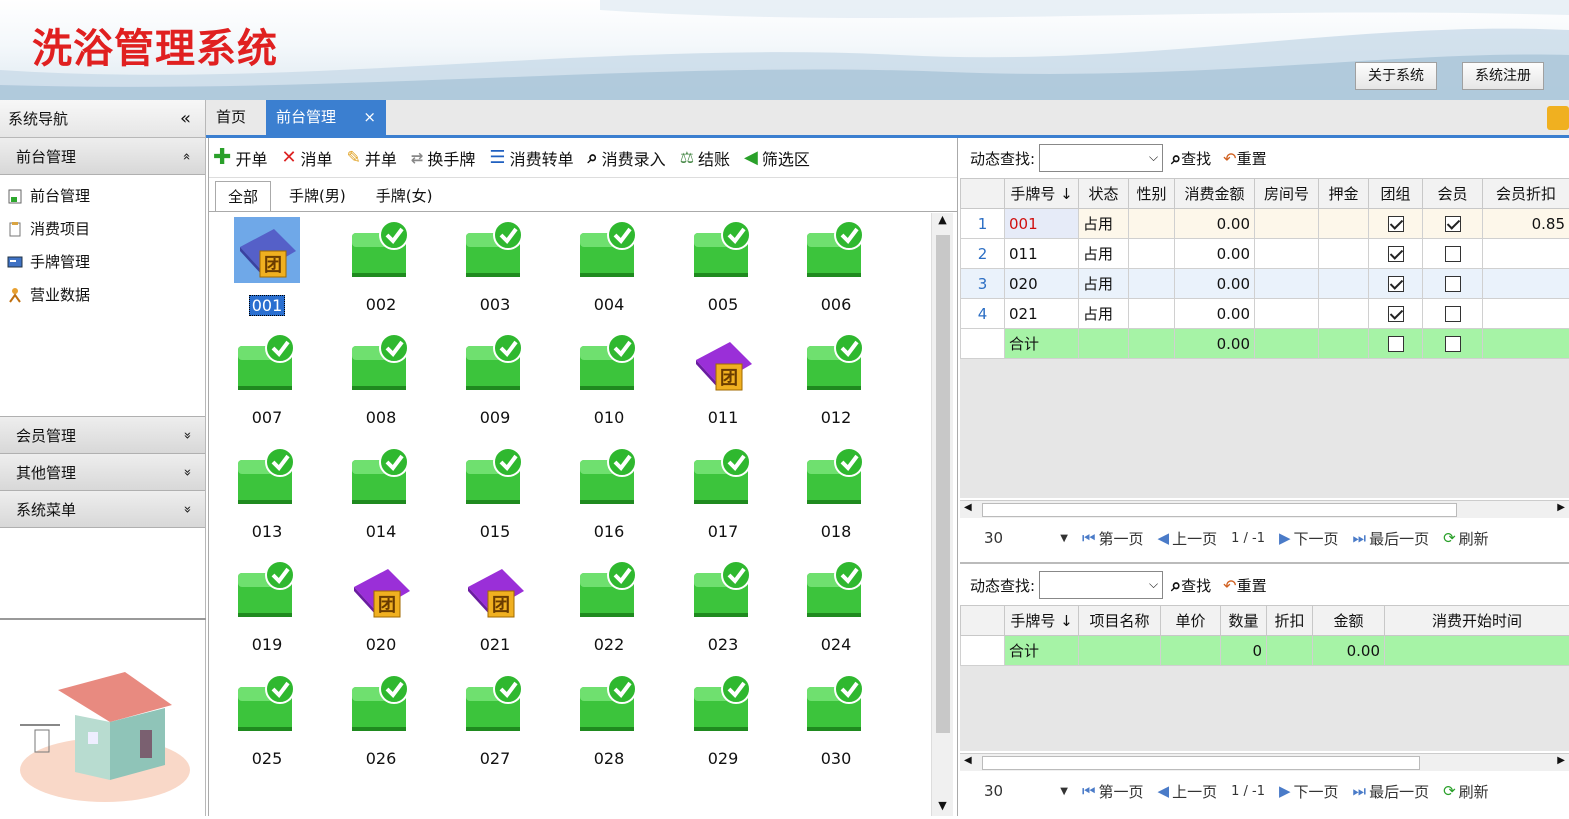 The image size is (1569, 819). I want to click on card-tile-015: 015, so click(495, 494).